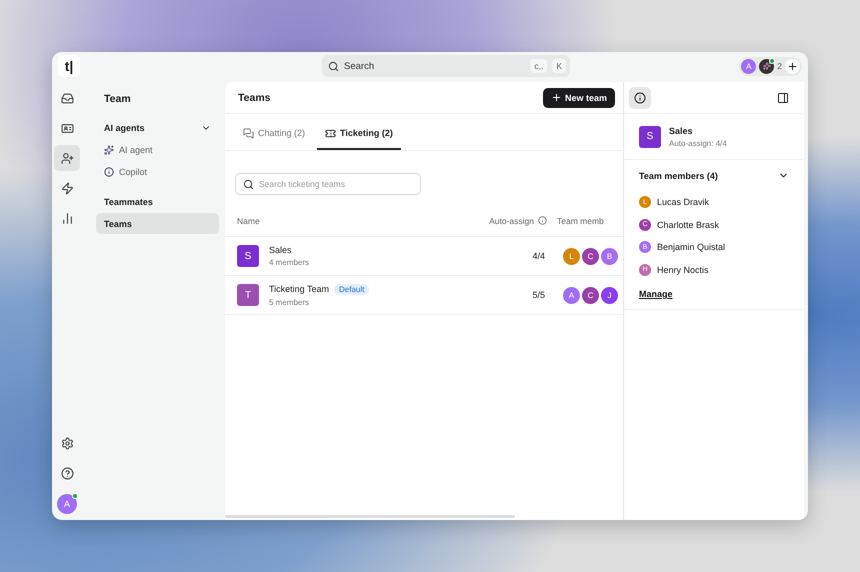  What do you see at coordinates (67, 158) in the screenshot?
I see `user-plus-icon` at bounding box center [67, 158].